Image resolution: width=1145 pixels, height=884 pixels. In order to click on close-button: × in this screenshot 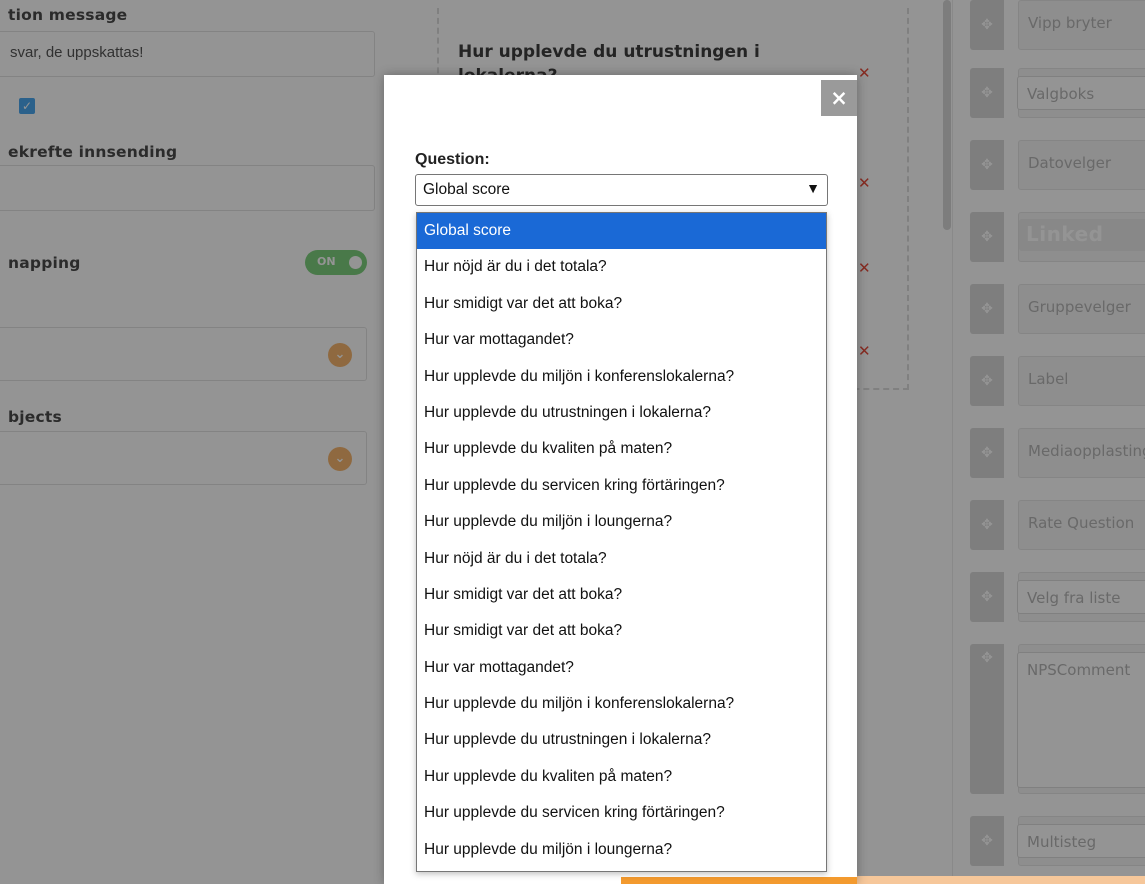, I will do `click(839, 98)`.